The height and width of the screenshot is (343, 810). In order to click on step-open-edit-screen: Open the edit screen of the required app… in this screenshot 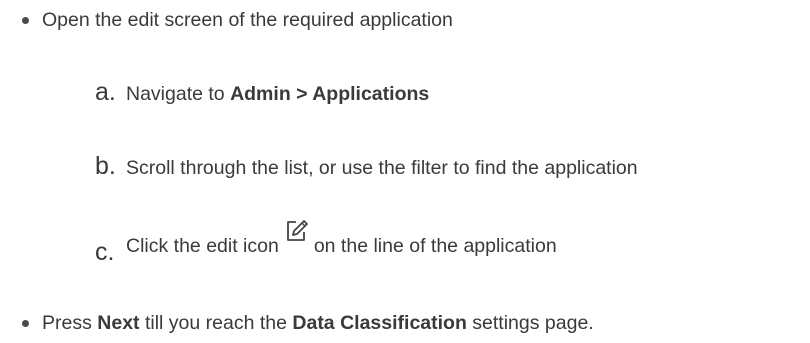, I will do `click(237, 20)`.